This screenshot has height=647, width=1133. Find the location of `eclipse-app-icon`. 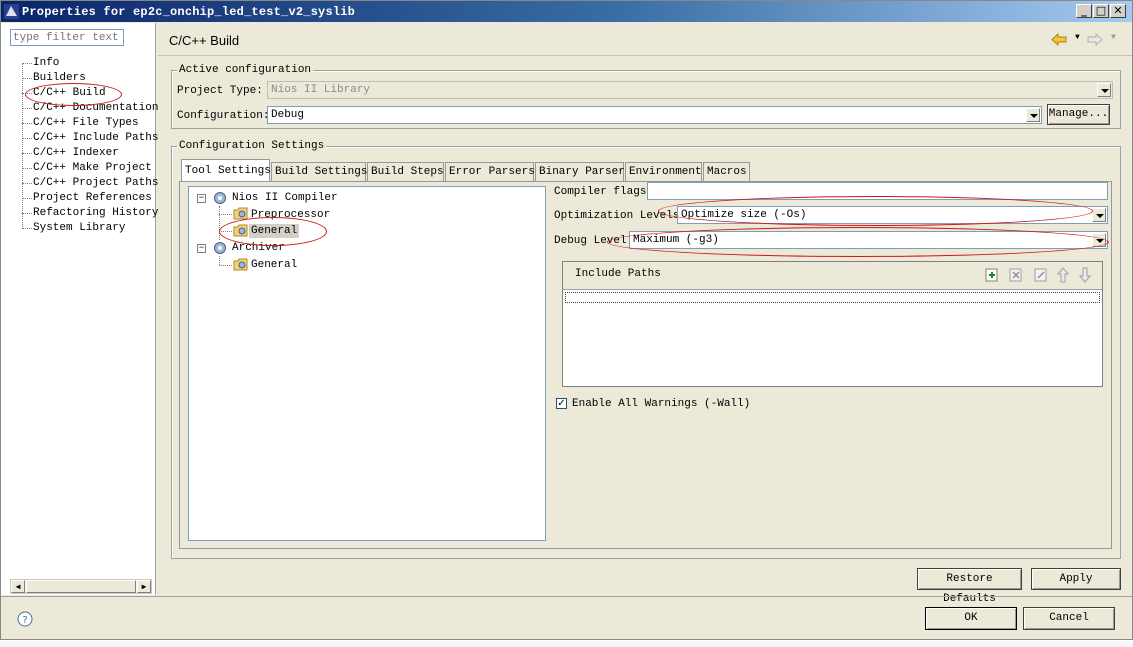

eclipse-app-icon is located at coordinates (11, 11).